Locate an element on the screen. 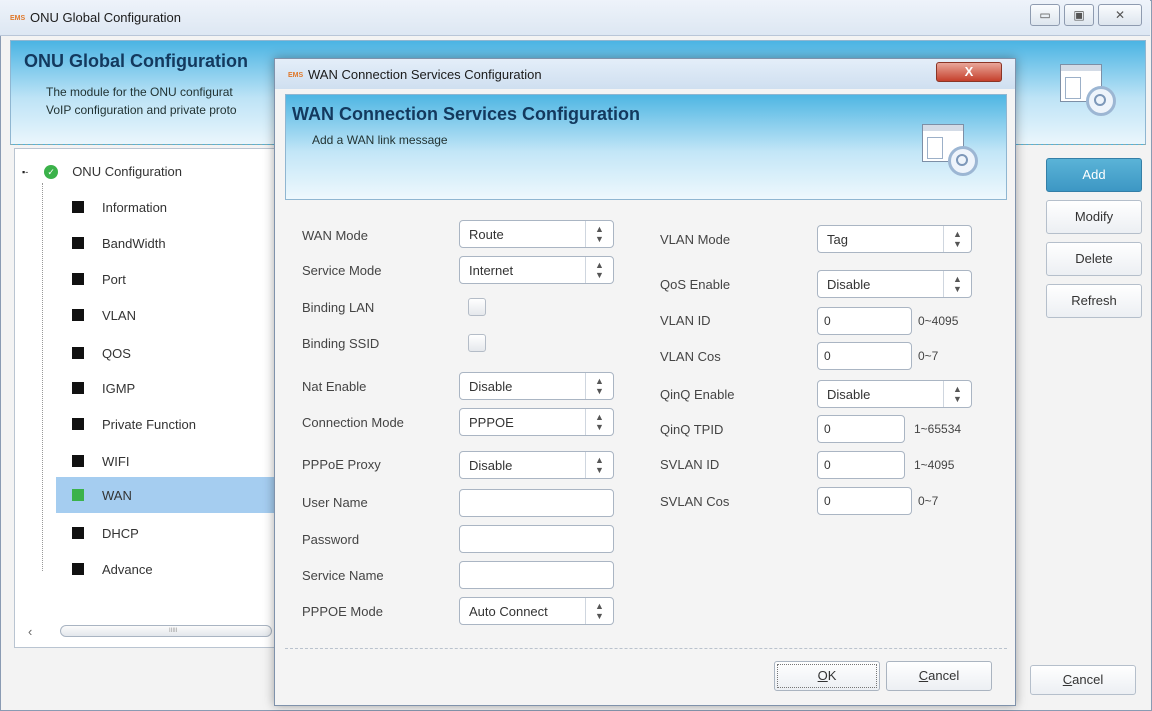  tree-item-label: WAN is located at coordinates (117, 495).